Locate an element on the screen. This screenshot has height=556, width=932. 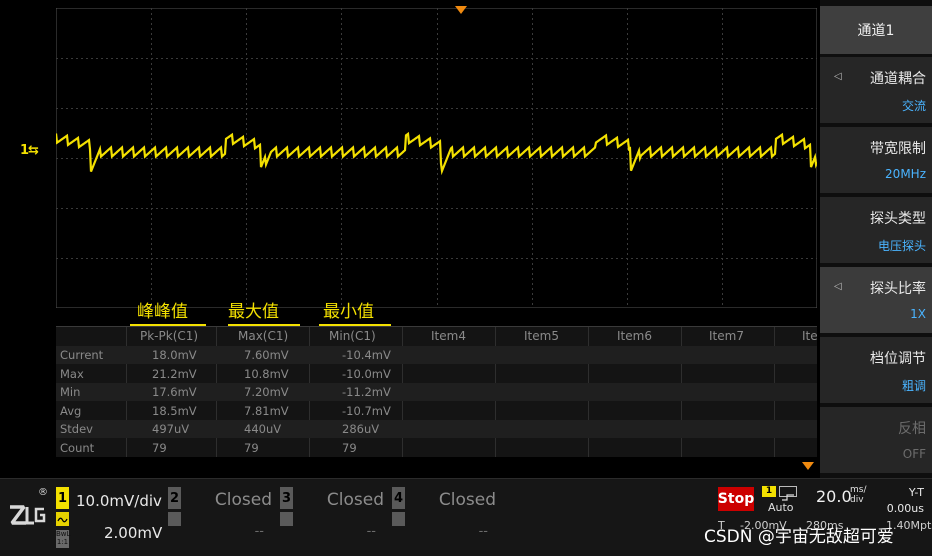
timebase-panel: 20.0 ms/div is located at coordinates (843, 499).